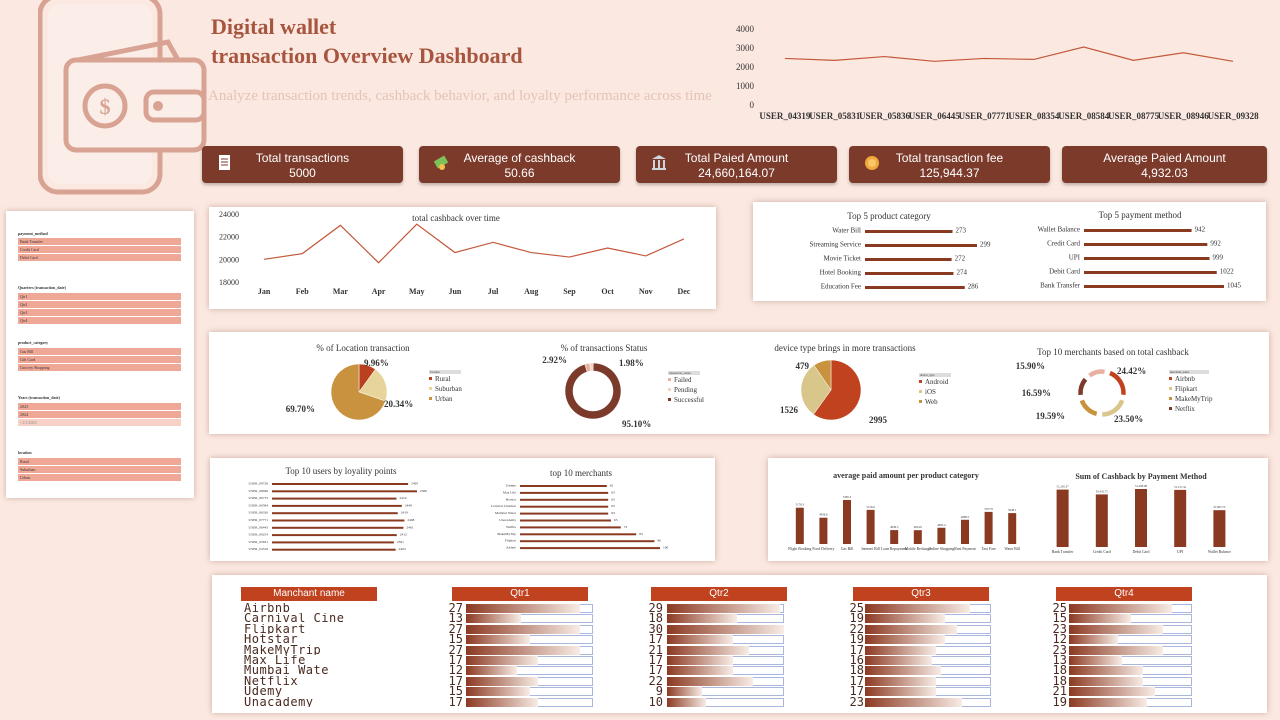 This screenshot has width=1280, height=720. I want to click on merchant-name-header: Manchant name, so click(309, 594).